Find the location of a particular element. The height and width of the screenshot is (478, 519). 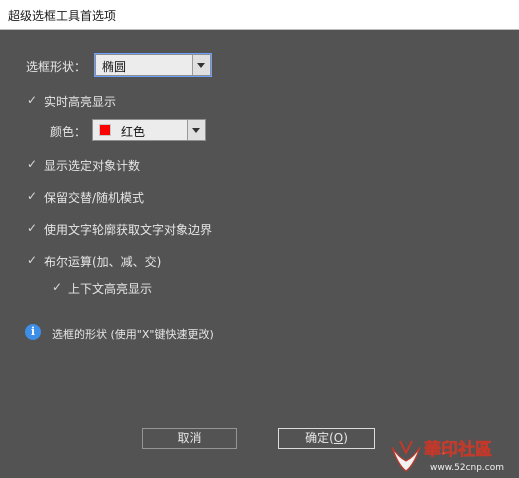

cancel-label: 取消 is located at coordinates (189, 438).